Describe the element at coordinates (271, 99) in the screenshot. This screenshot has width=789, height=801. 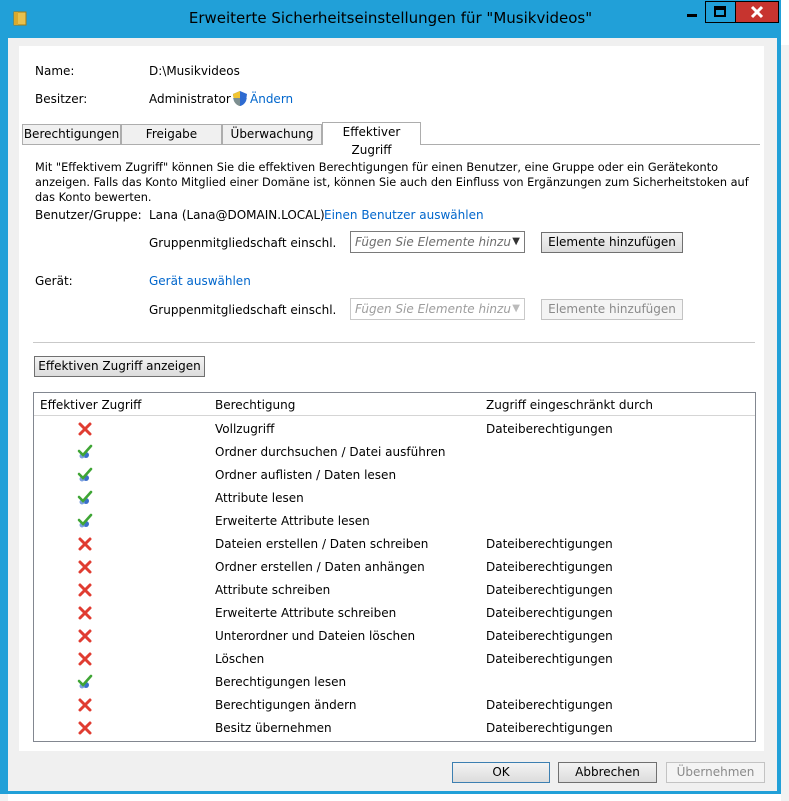
I see `change-owner-link: Ändern` at that location.